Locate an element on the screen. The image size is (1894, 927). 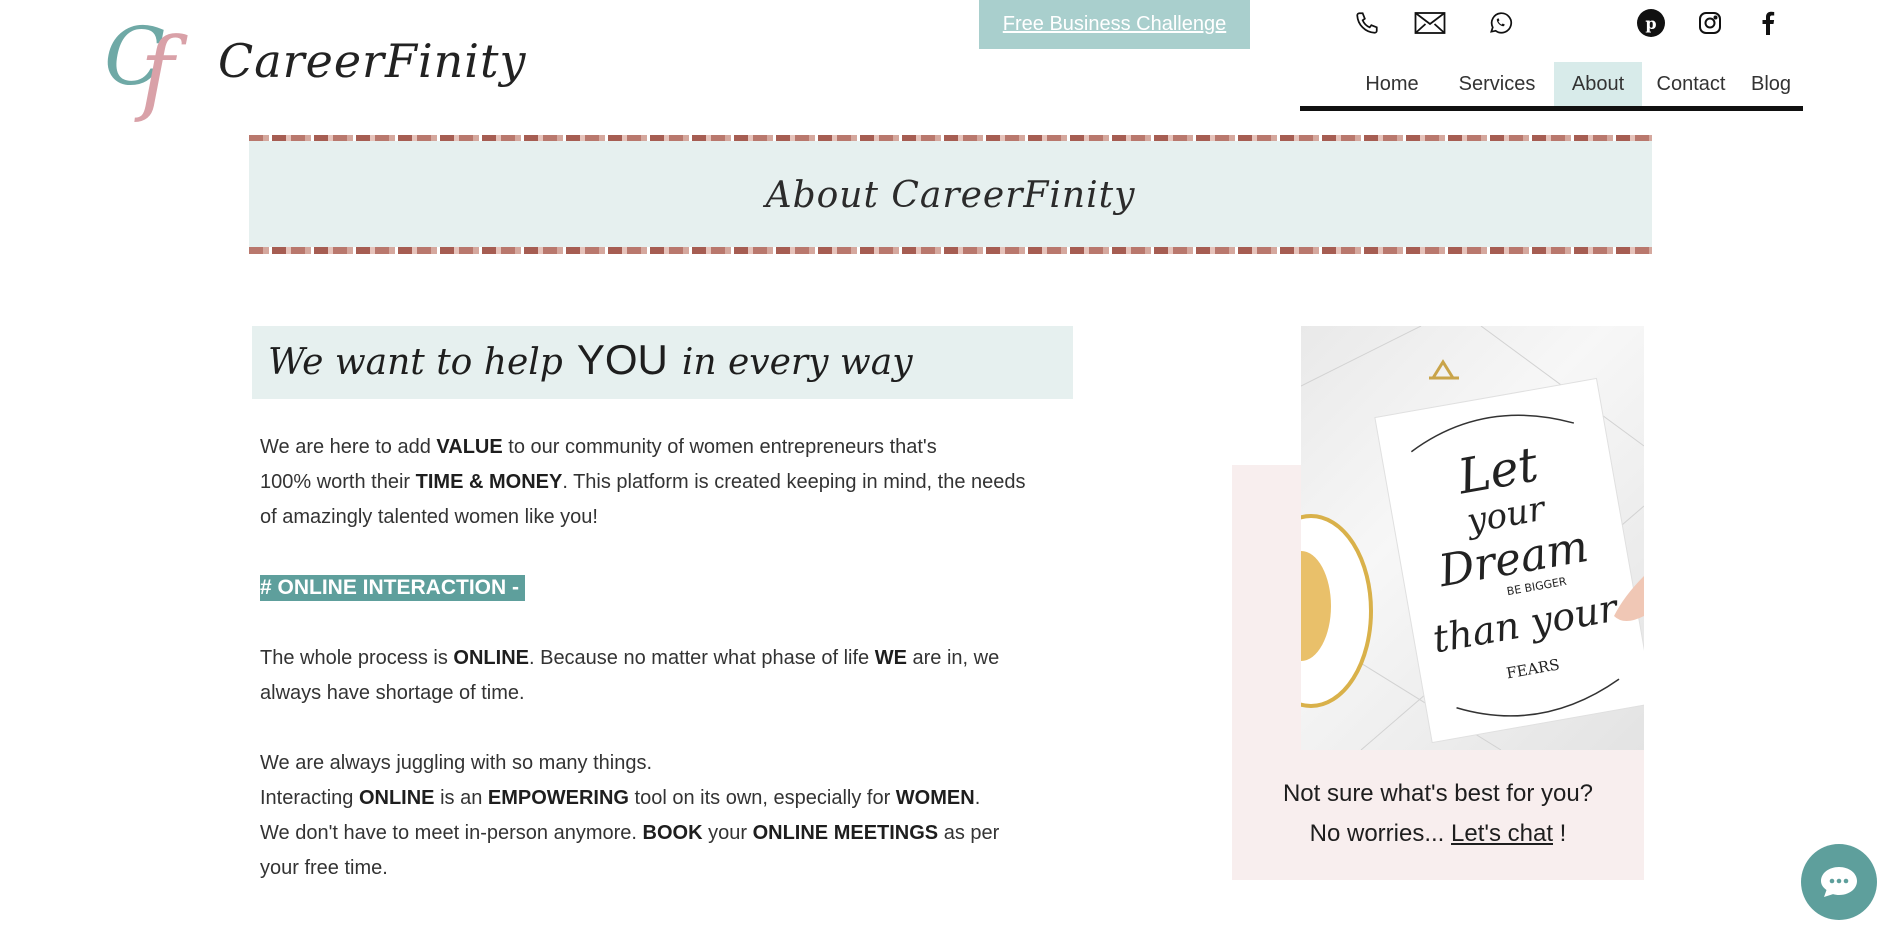
brand-name: CareerFinity is located at coordinates (372, 61).